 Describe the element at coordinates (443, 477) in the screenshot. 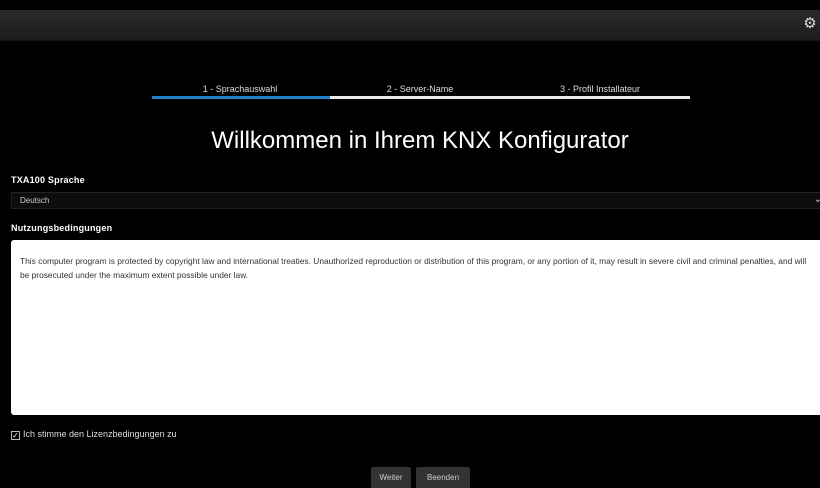

I see `quit-button: Beenden` at that location.